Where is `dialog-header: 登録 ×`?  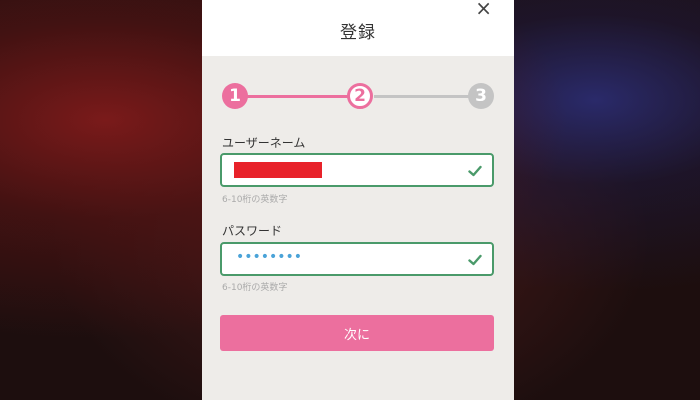
dialog-header: 登録 × is located at coordinates (358, 28).